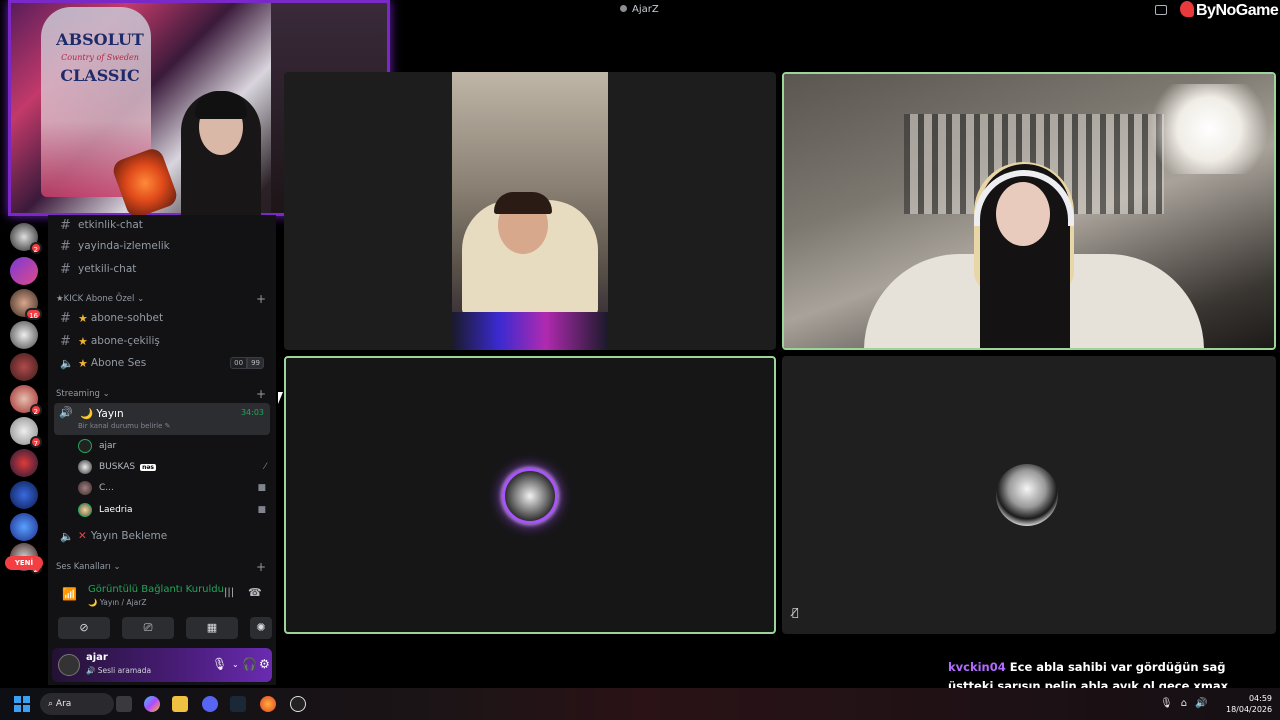 The height and width of the screenshot is (720, 1280). What do you see at coordinates (530, 331) in the screenshot?
I see `rgb-keyboard` at bounding box center [530, 331].